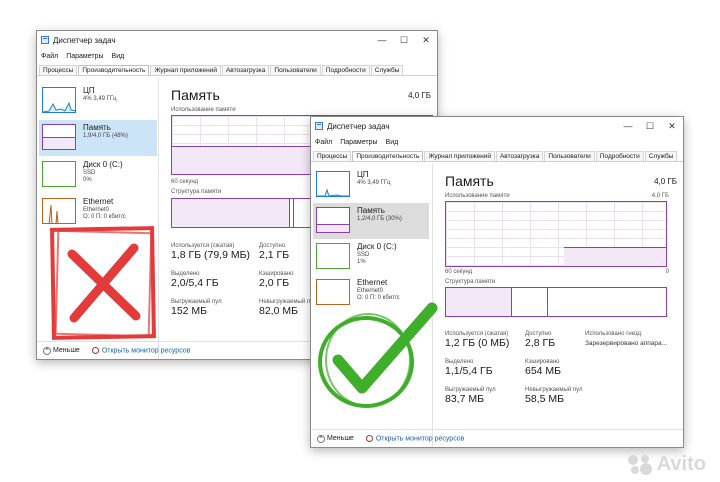 The height and width of the screenshot is (482, 720). What do you see at coordinates (530, 302) in the screenshot?
I see `composition-standby` at bounding box center [530, 302].